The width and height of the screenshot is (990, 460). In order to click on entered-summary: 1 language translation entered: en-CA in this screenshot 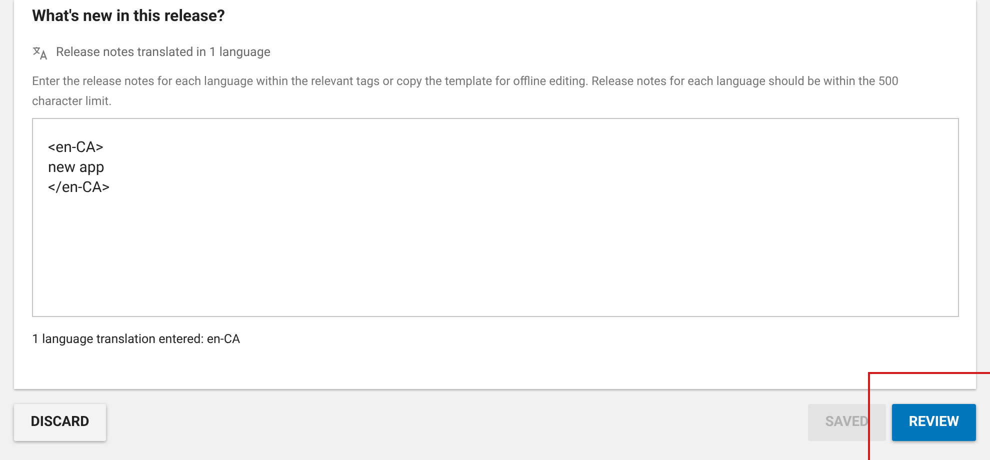, I will do `click(137, 339)`.